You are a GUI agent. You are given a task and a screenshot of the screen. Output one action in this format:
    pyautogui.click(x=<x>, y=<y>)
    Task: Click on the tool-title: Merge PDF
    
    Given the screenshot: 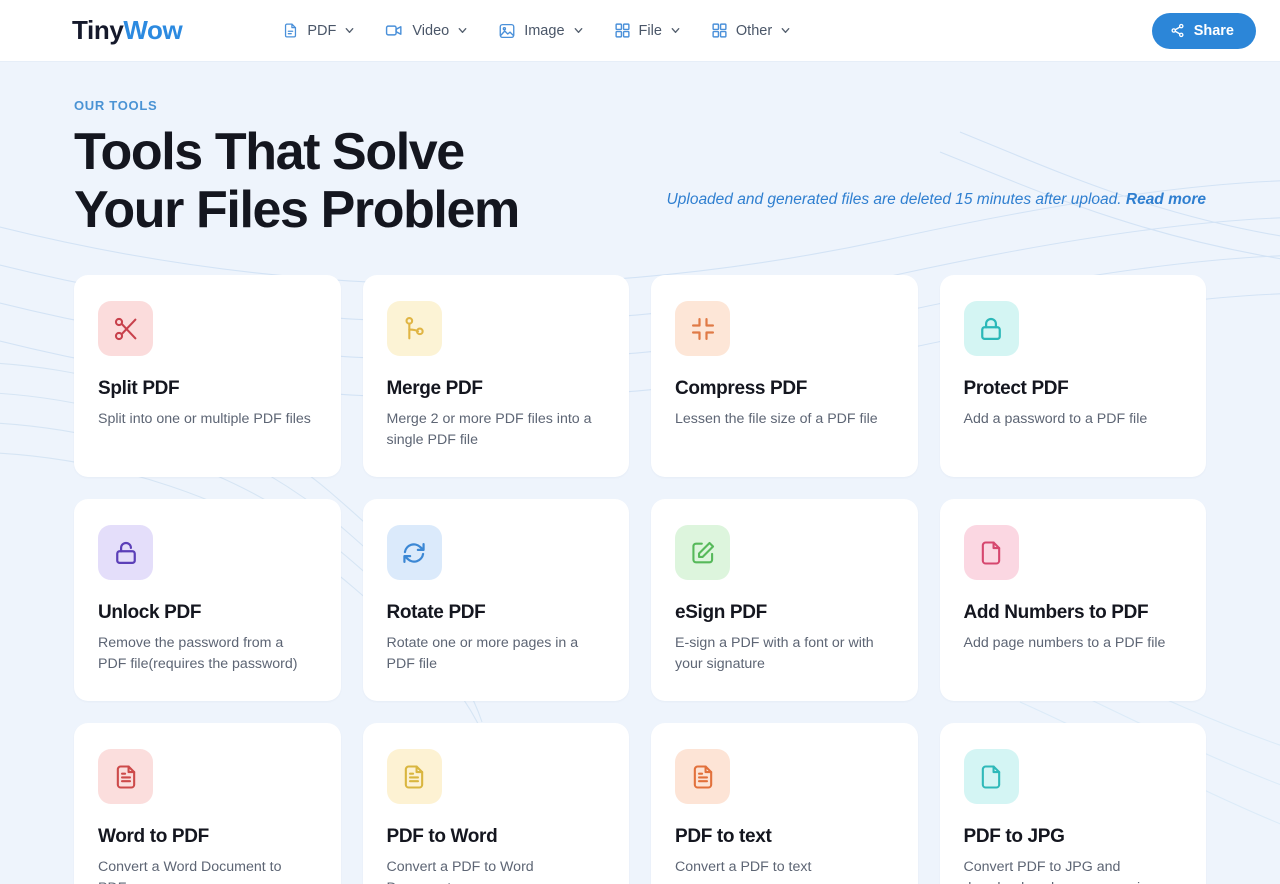 What is the action you would take?
    pyautogui.click(x=434, y=388)
    